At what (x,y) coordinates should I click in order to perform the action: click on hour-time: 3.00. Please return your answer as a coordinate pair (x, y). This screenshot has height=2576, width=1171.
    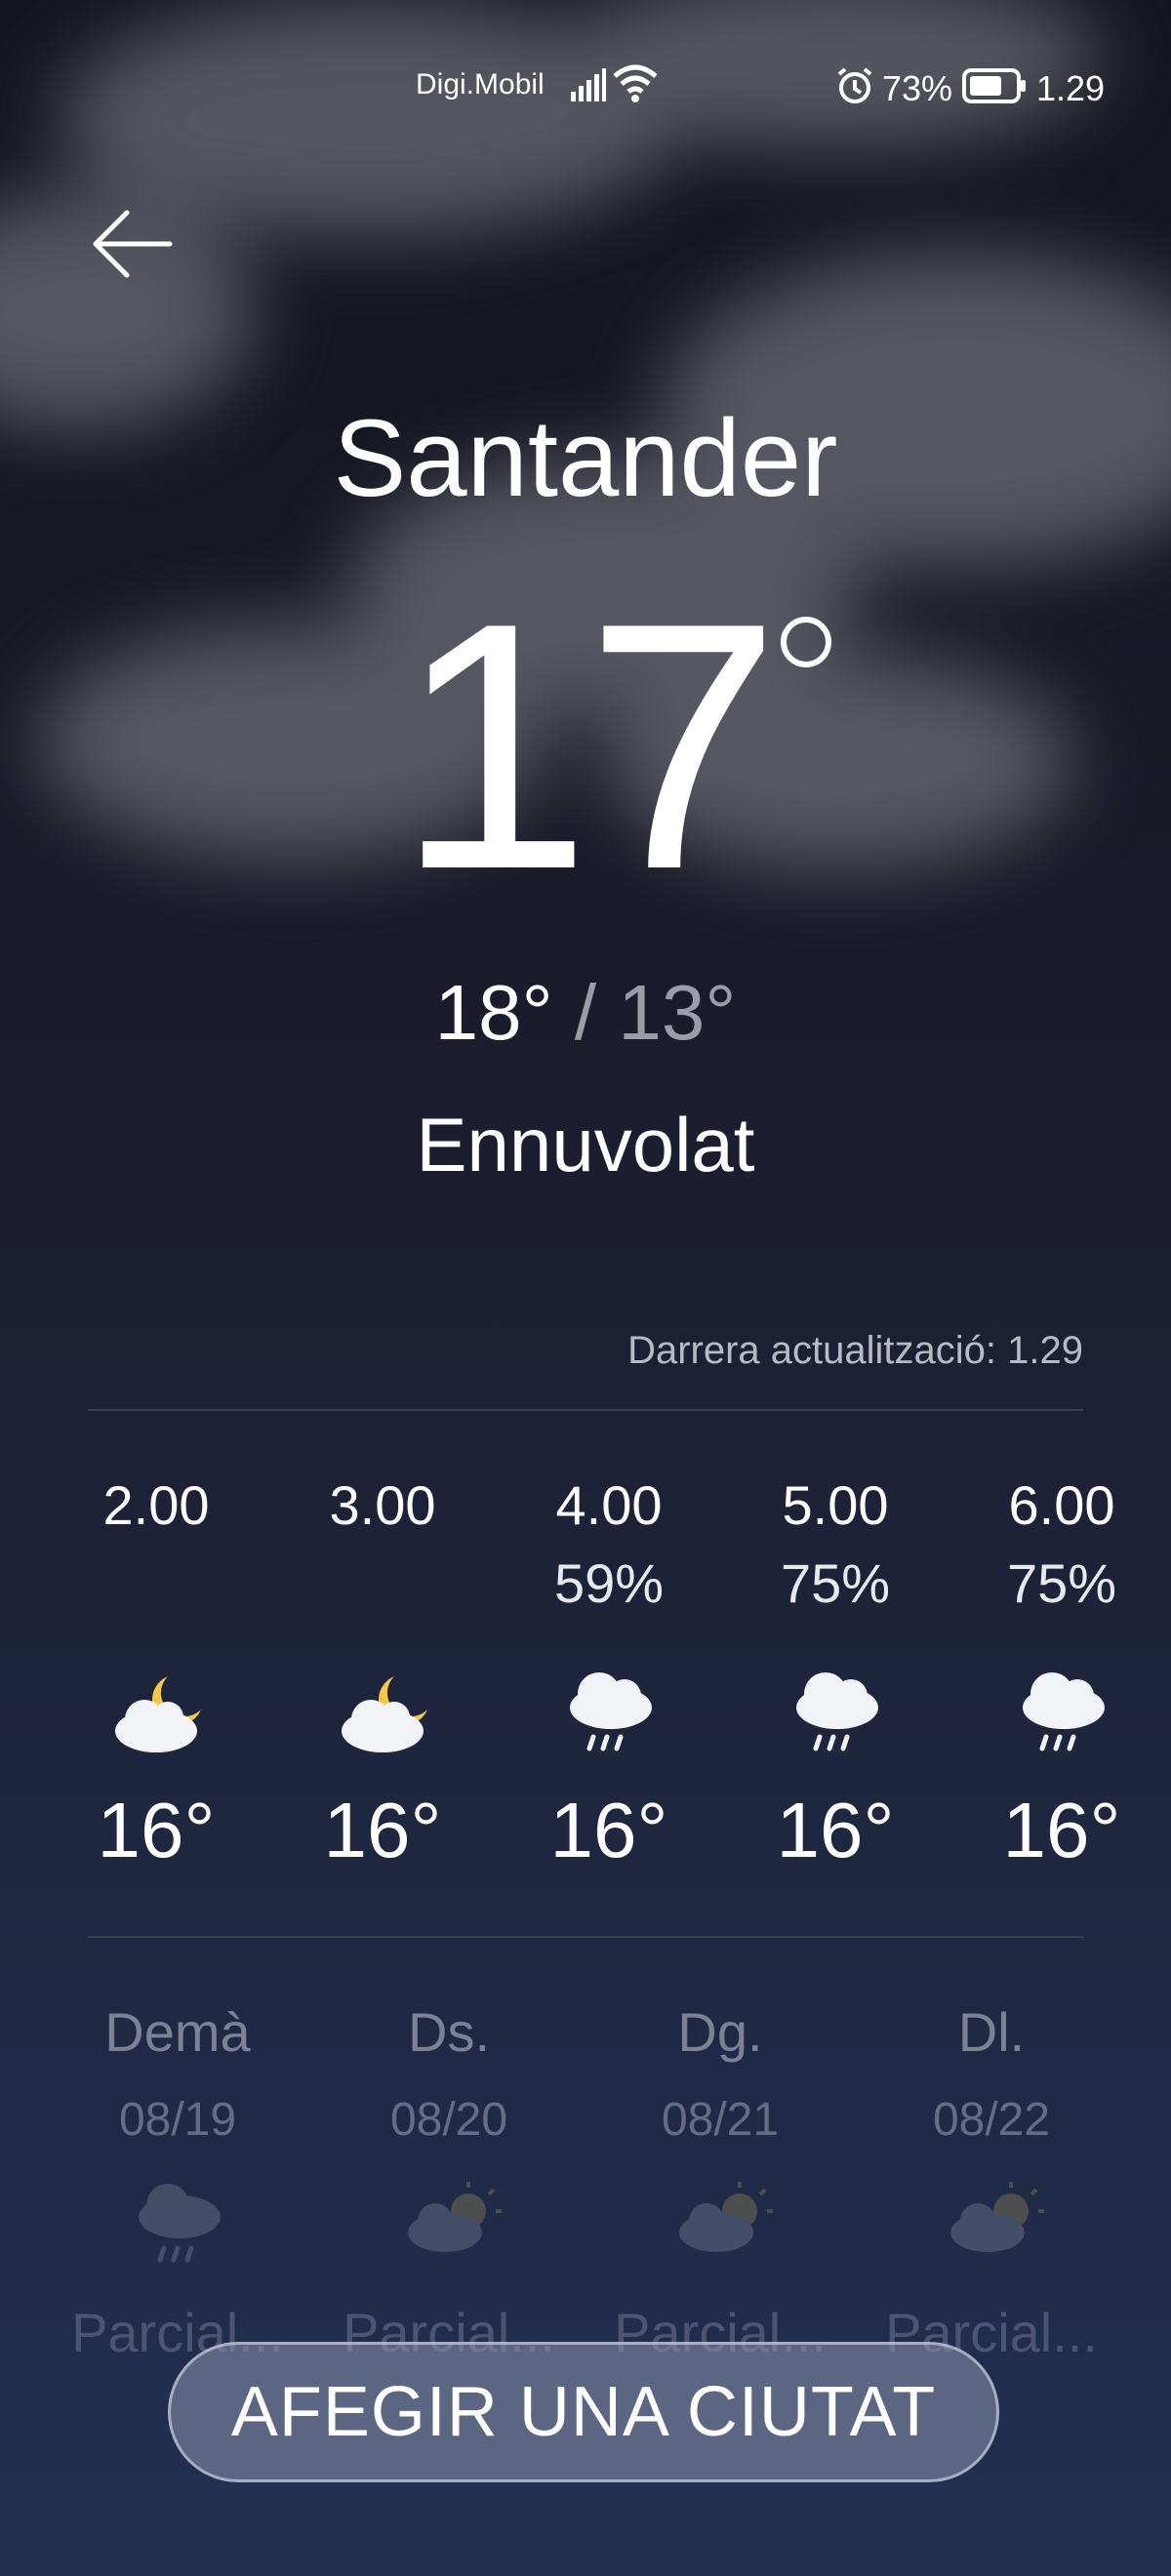
    Looking at the image, I should click on (382, 1505).